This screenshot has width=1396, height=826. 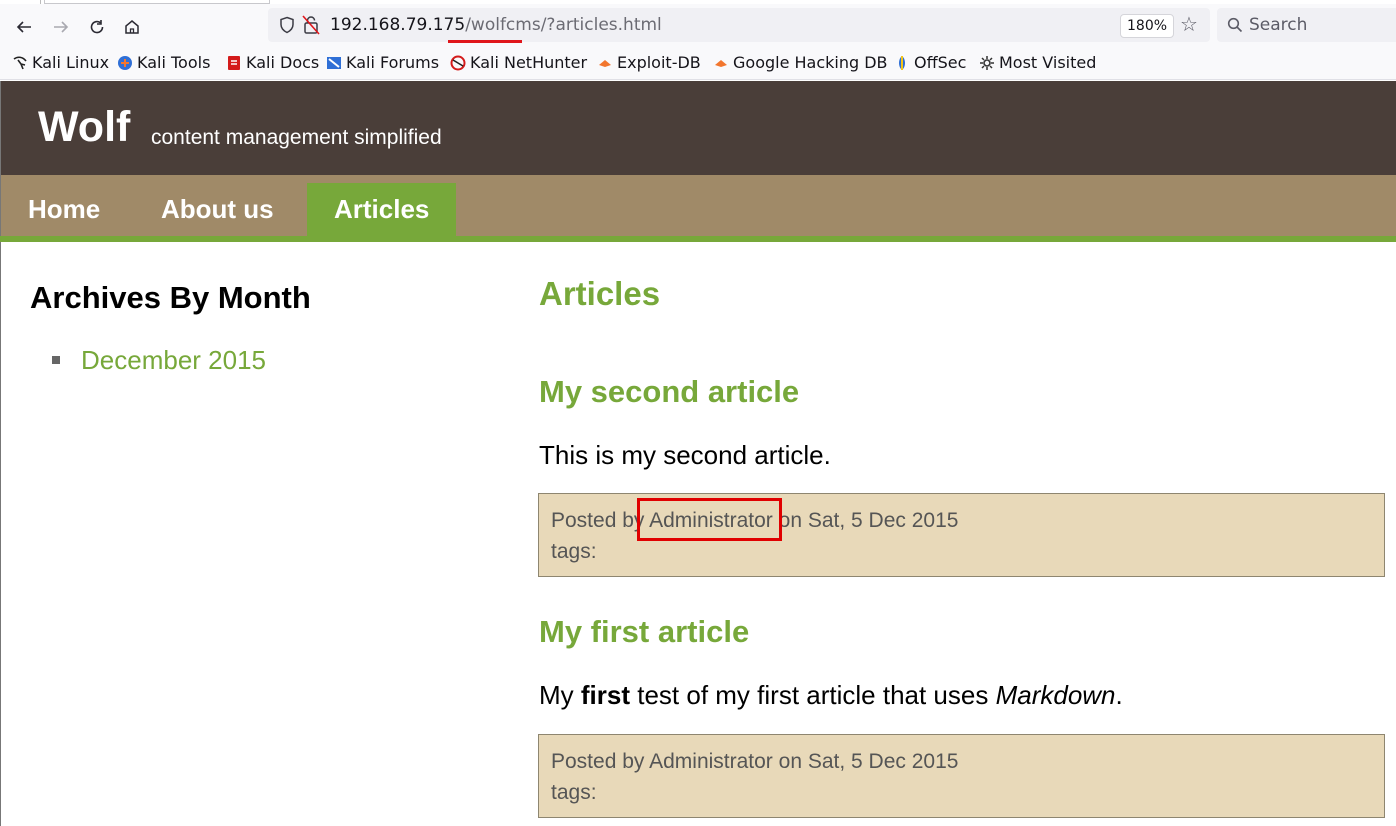 What do you see at coordinates (1055, 695) in the screenshot?
I see `body-italic: Markdown` at bounding box center [1055, 695].